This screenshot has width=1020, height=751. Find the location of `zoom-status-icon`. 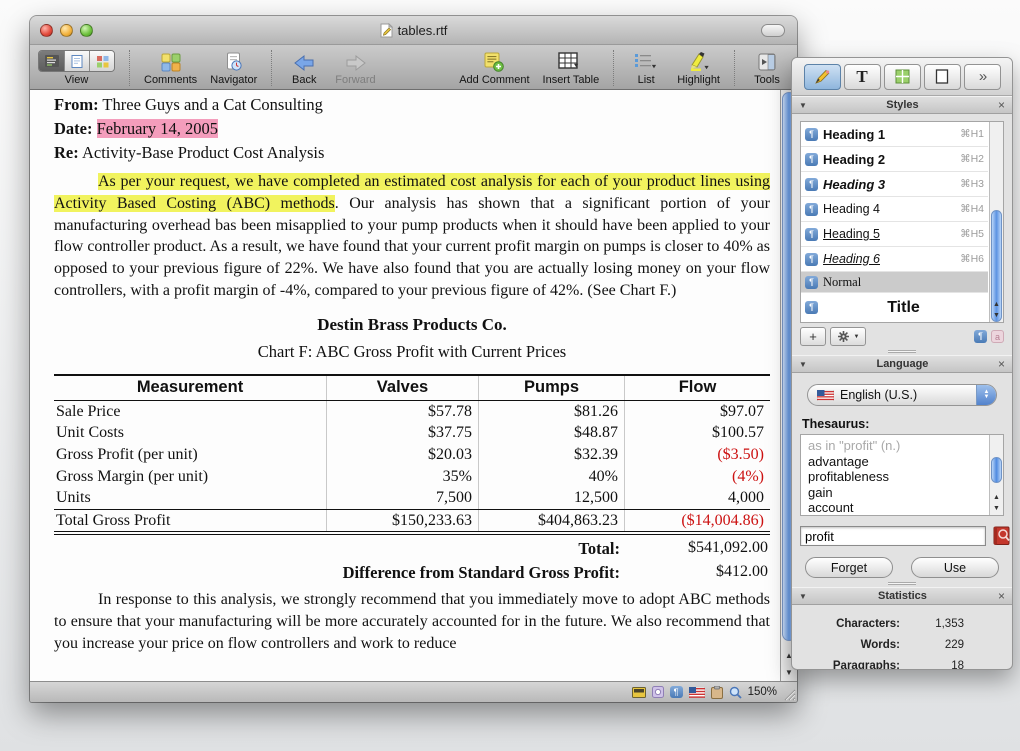

zoom-status-icon is located at coordinates (735, 692).